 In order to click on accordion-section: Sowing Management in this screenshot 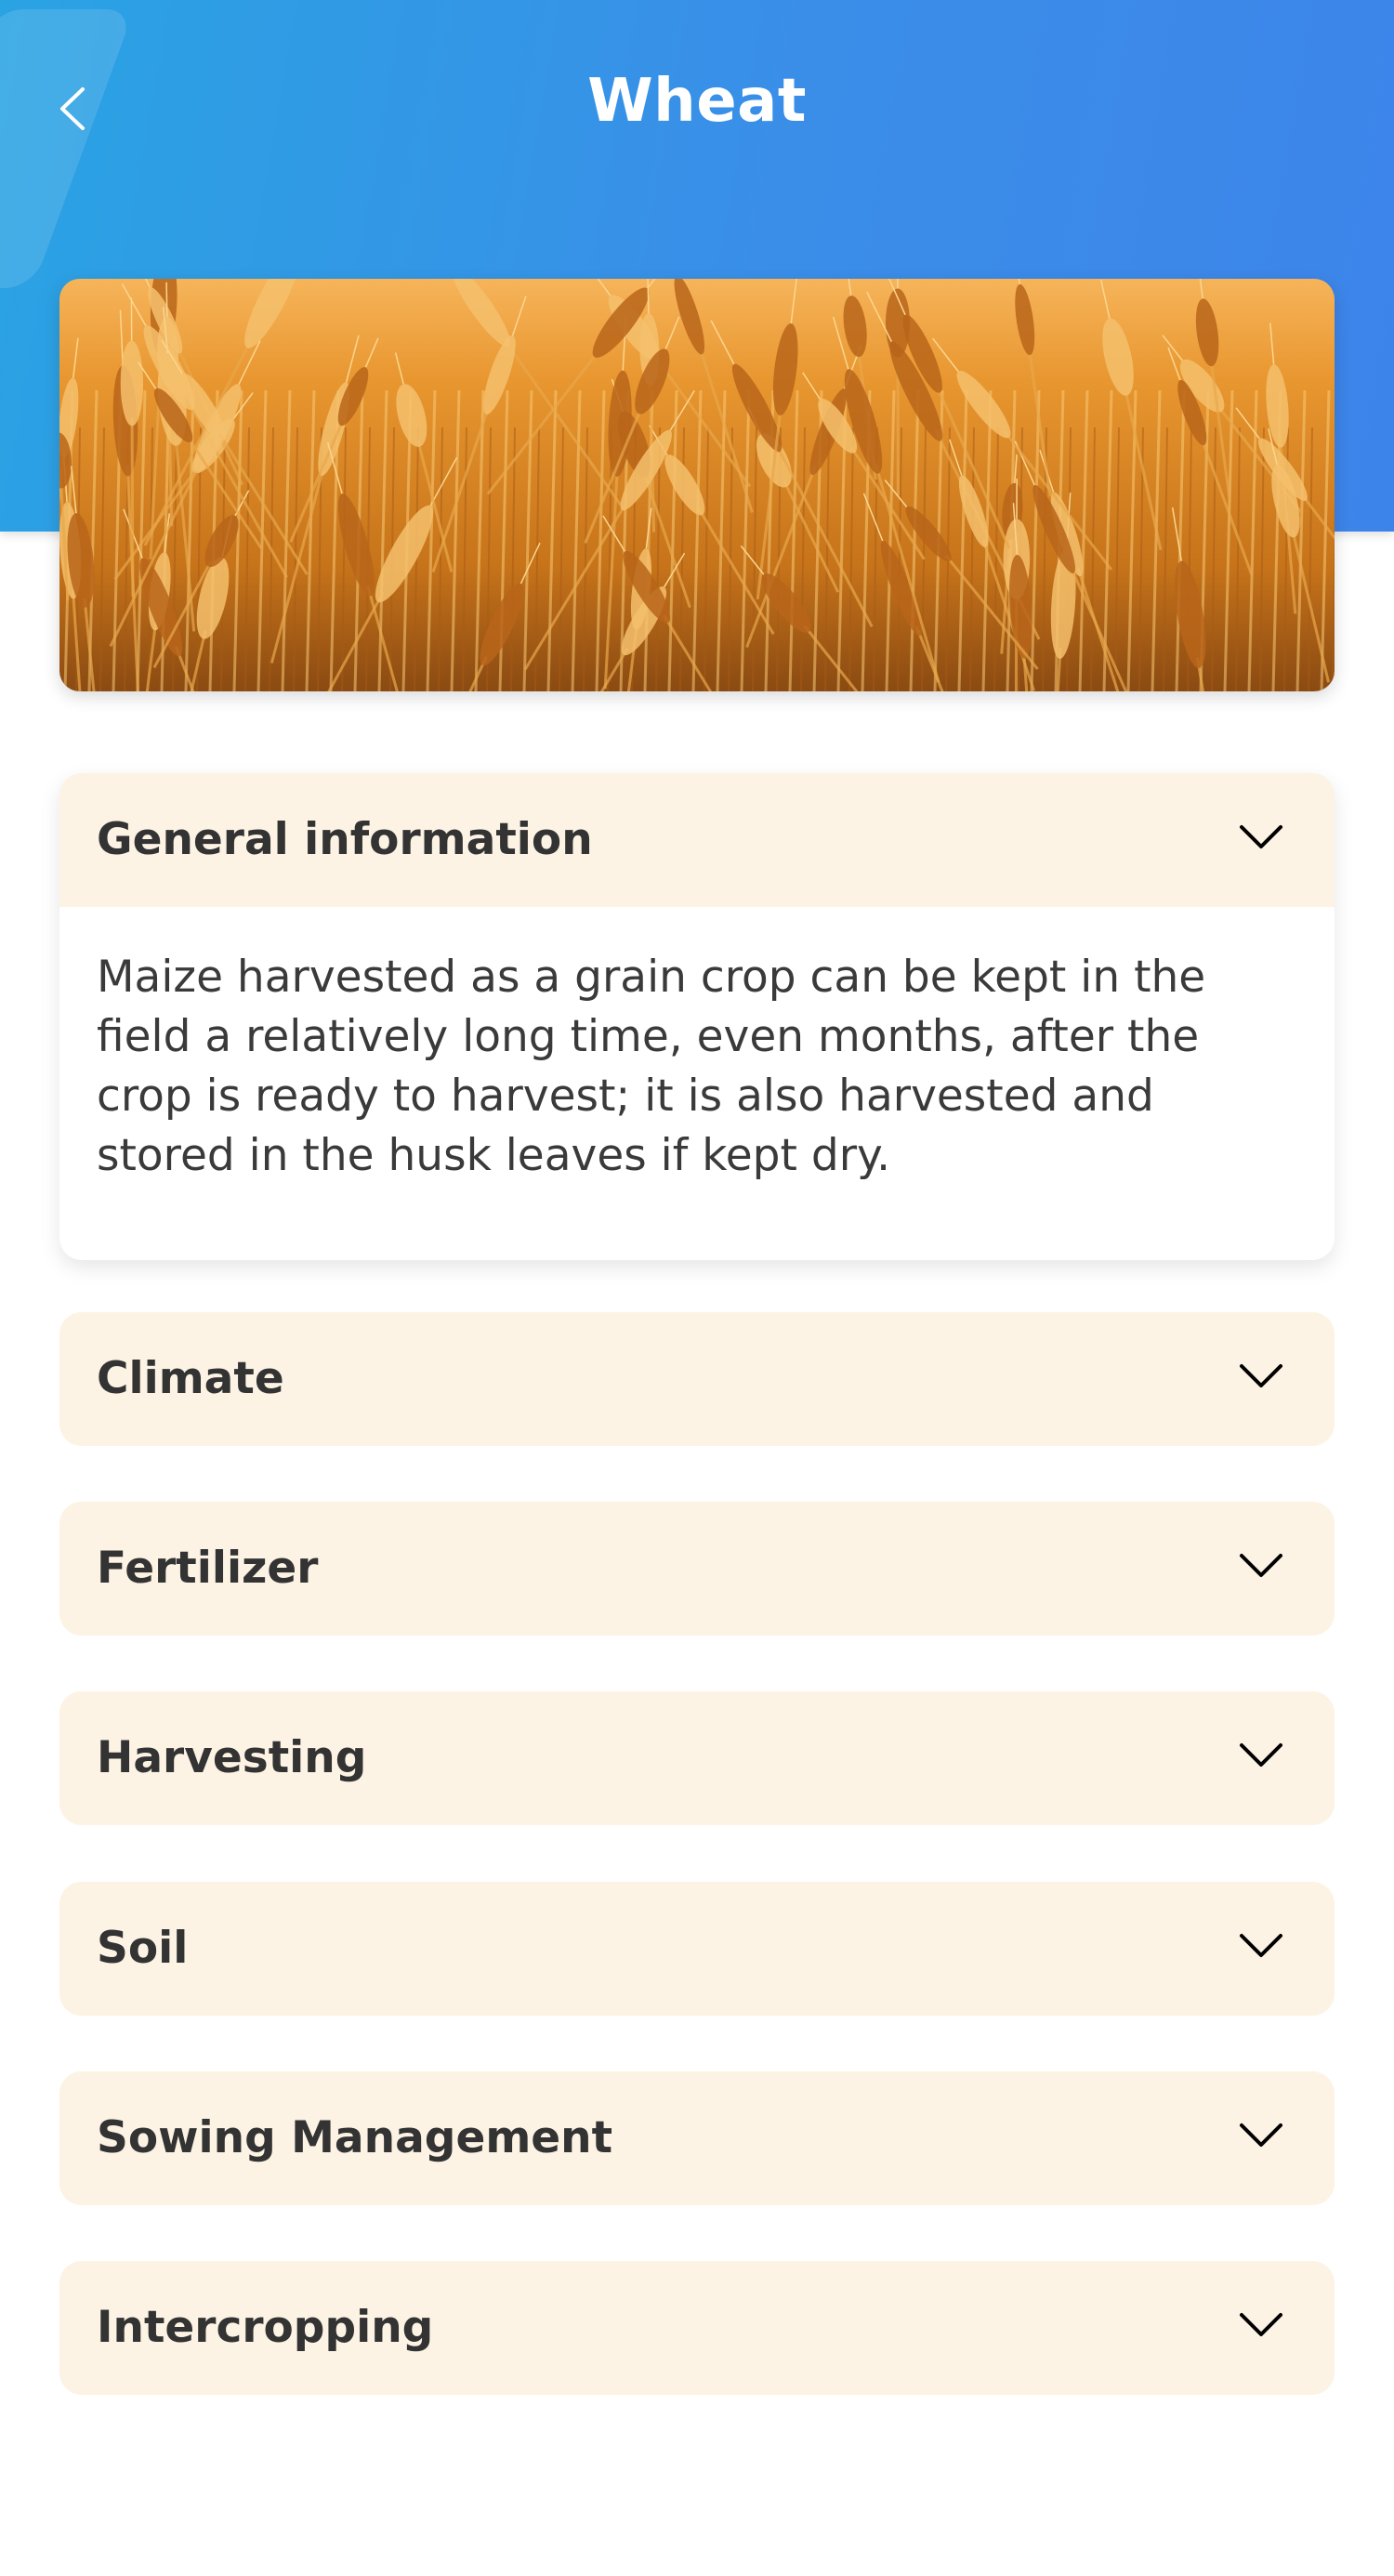, I will do `click(697, 2138)`.